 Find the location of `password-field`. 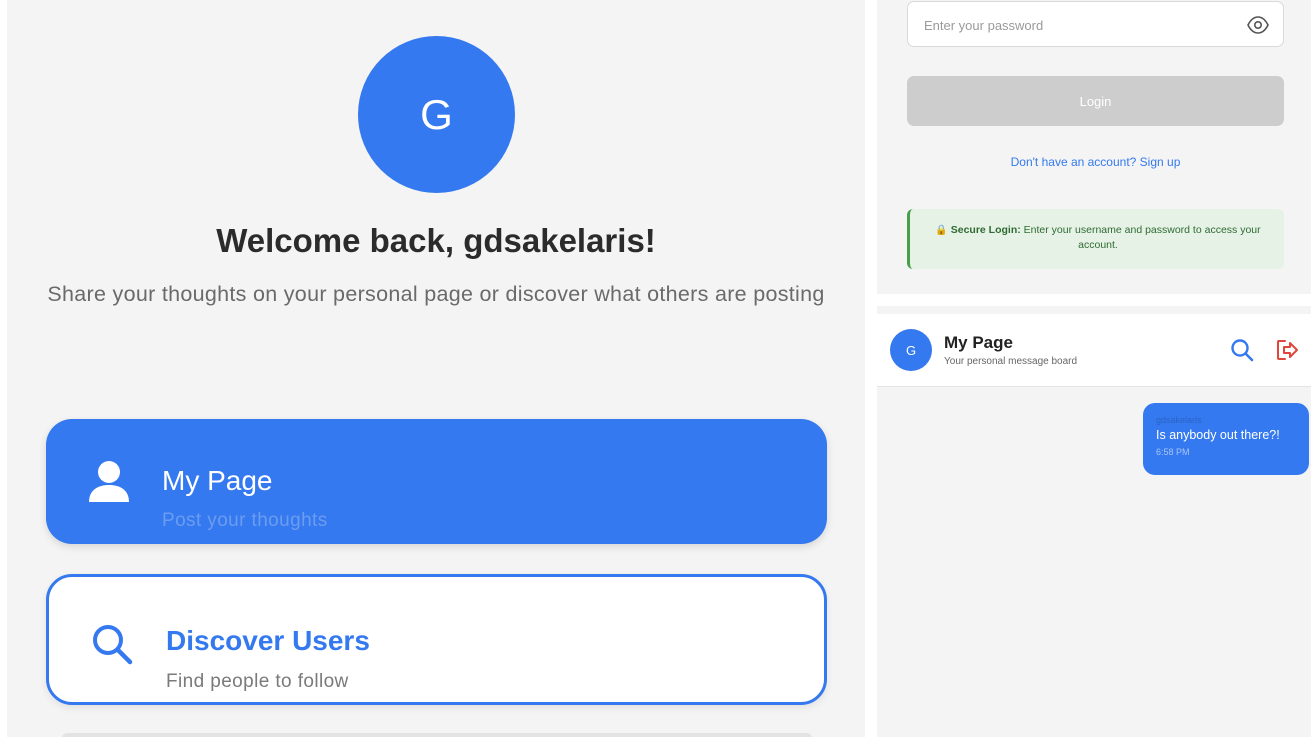

password-field is located at coordinates (1095, 24).